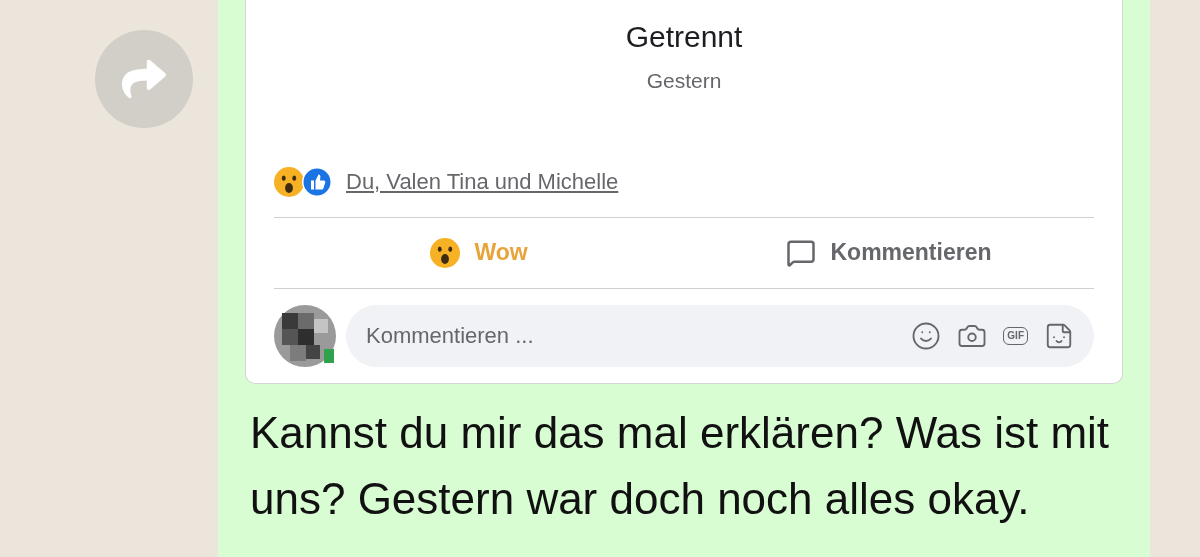 The width and height of the screenshot is (1200, 557). What do you see at coordinates (482, 181) in the screenshot?
I see `reactions-link: Du, Valen Tina und Michelle` at bounding box center [482, 181].